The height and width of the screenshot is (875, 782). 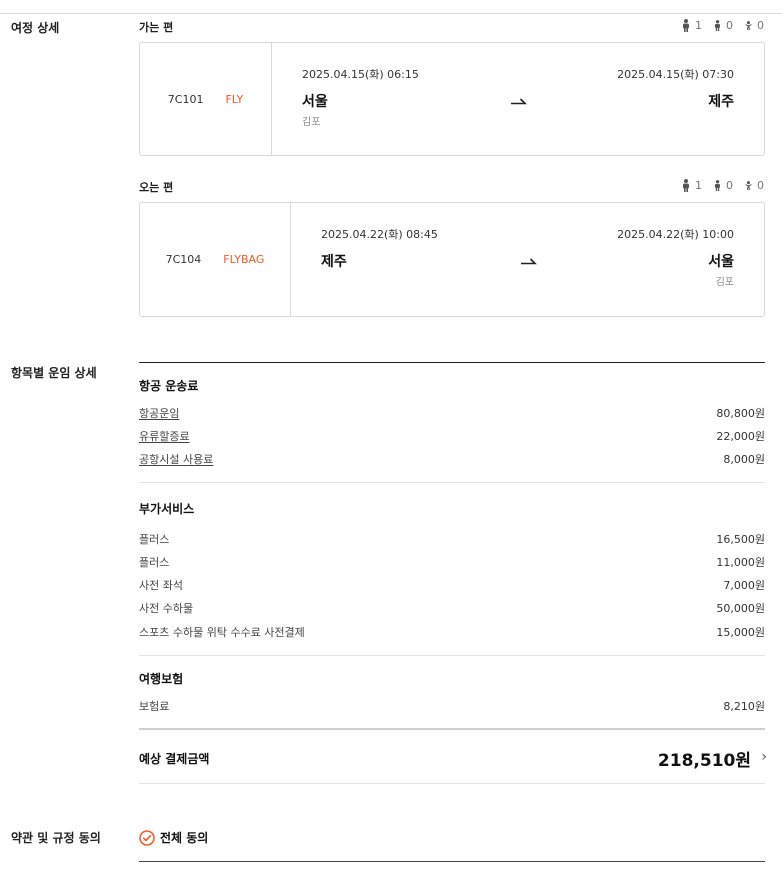 I want to click on extra-service-value: 50,000원, so click(x=740, y=608).